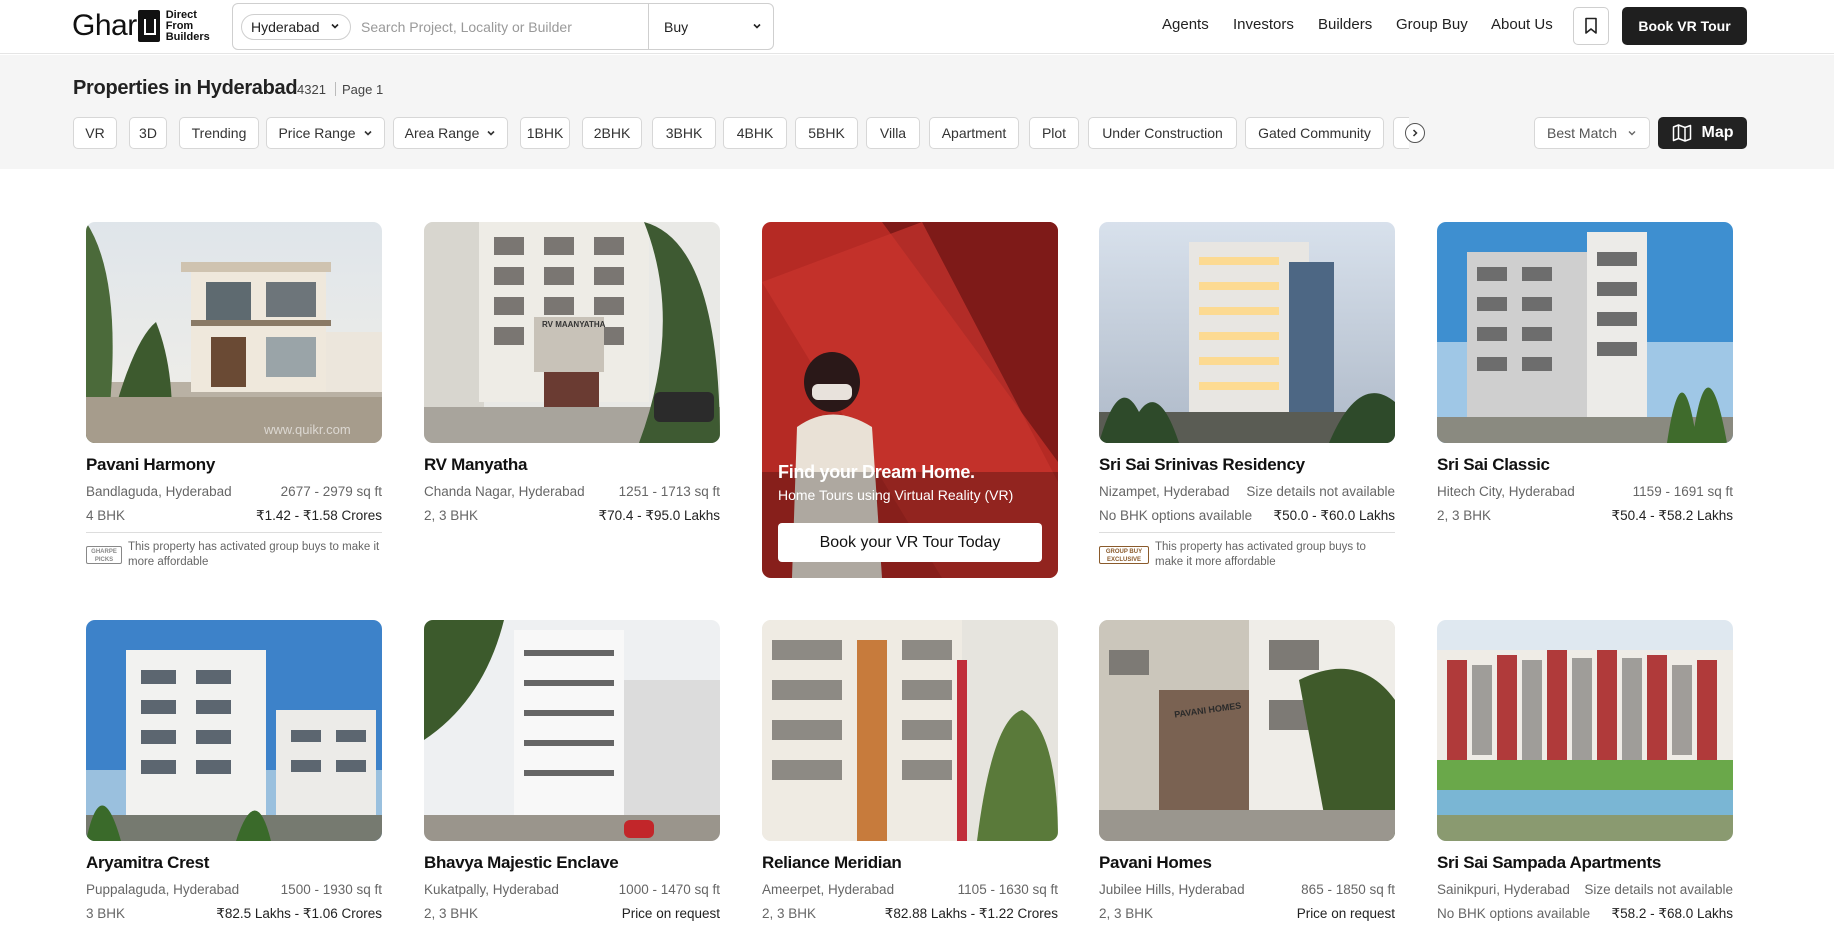 The width and height of the screenshot is (1834, 931). What do you see at coordinates (669, 889) in the screenshot?
I see `property-size: 1000 - 1470 sq ft` at bounding box center [669, 889].